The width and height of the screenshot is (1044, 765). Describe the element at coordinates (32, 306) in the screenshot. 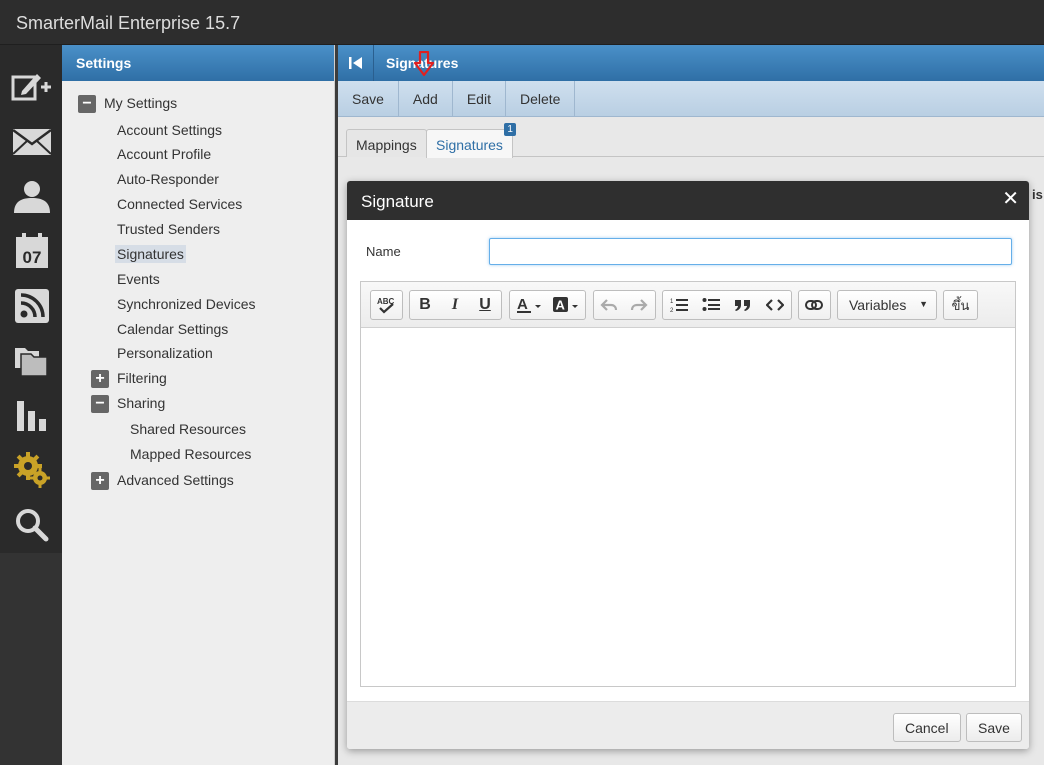

I see `rss-icon` at that location.